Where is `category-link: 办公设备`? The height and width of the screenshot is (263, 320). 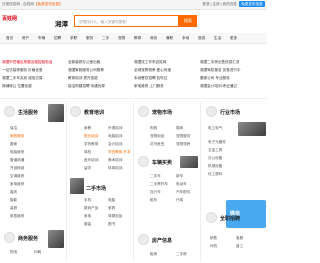
category-link: 办公设备 is located at coordinates (215, 158).